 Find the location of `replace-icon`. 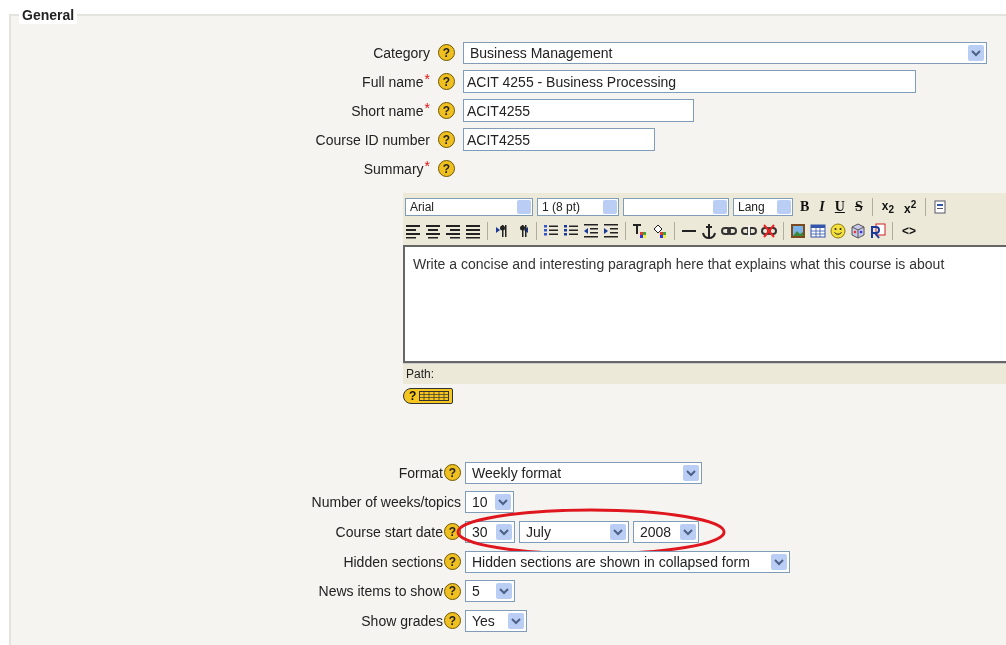

replace-icon is located at coordinates (878, 231).